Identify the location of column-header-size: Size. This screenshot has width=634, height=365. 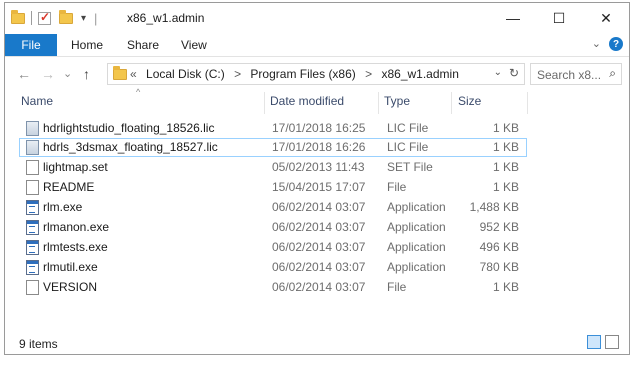
(469, 104).